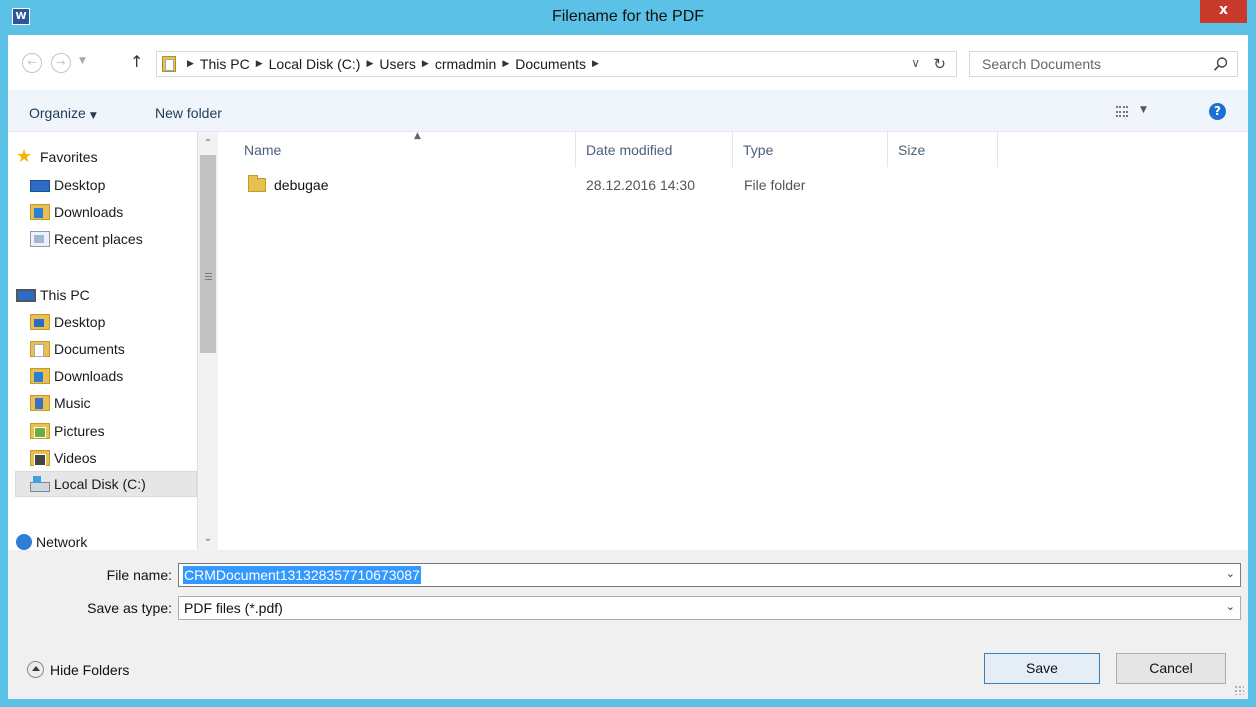  What do you see at coordinates (640, 185) in the screenshot?
I see `file-date-modified: 28.12.2016 14:30` at bounding box center [640, 185].